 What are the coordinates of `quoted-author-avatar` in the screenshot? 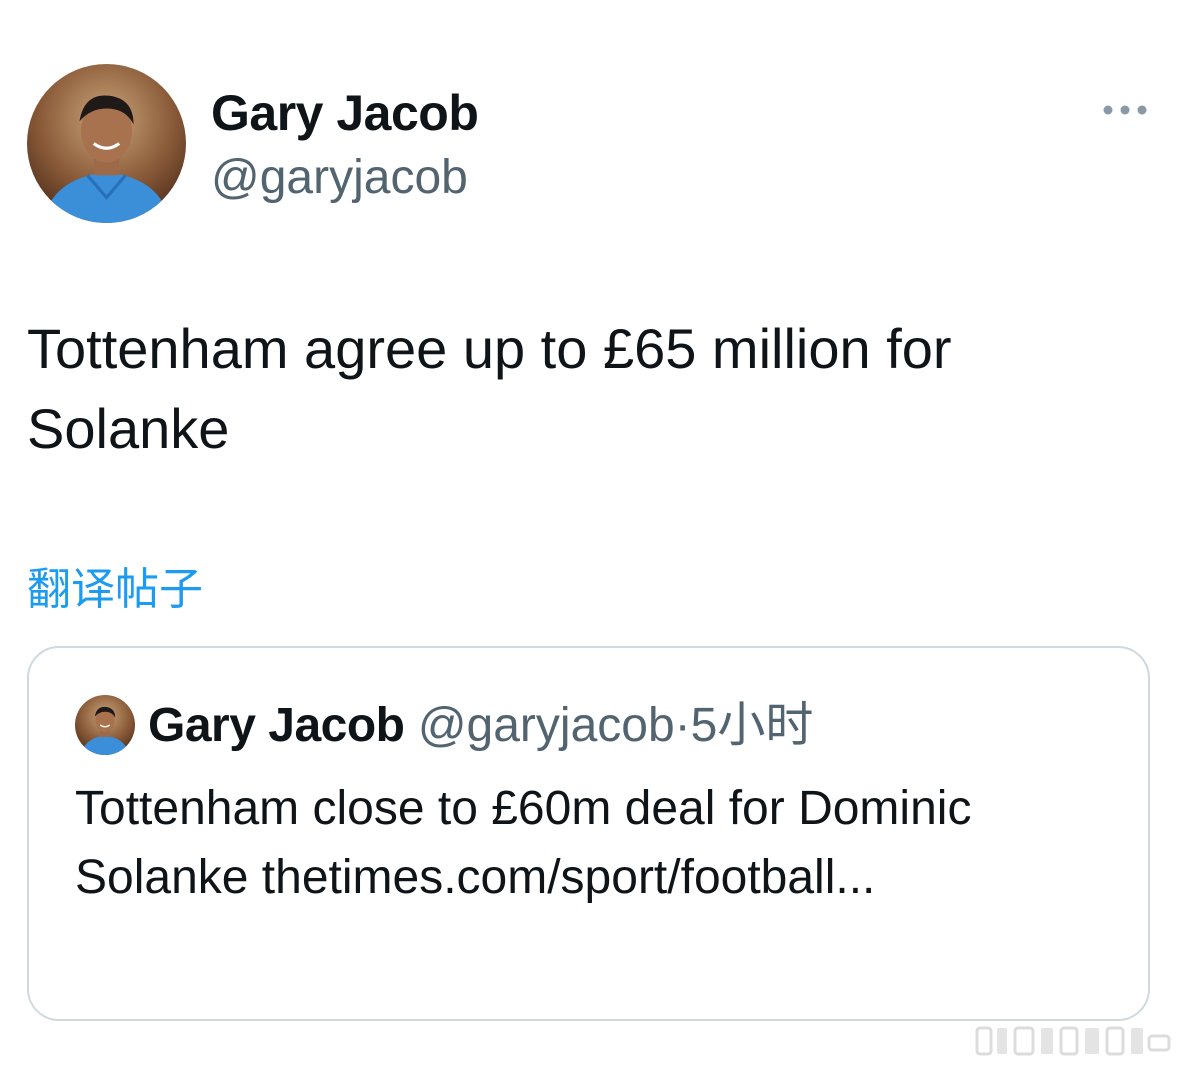 It's located at (105, 725).